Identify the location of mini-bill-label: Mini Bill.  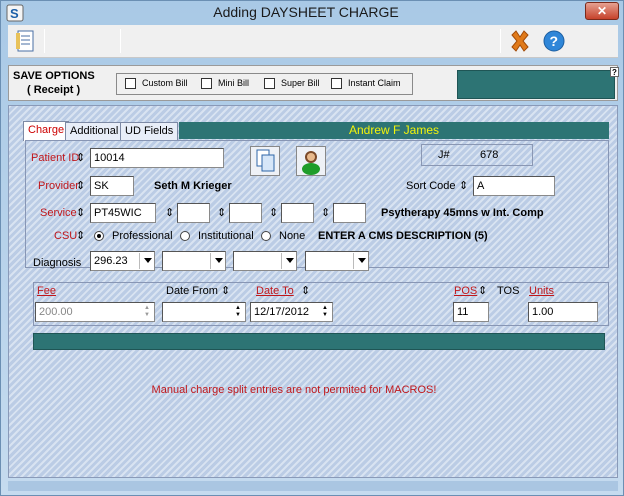
(234, 83).